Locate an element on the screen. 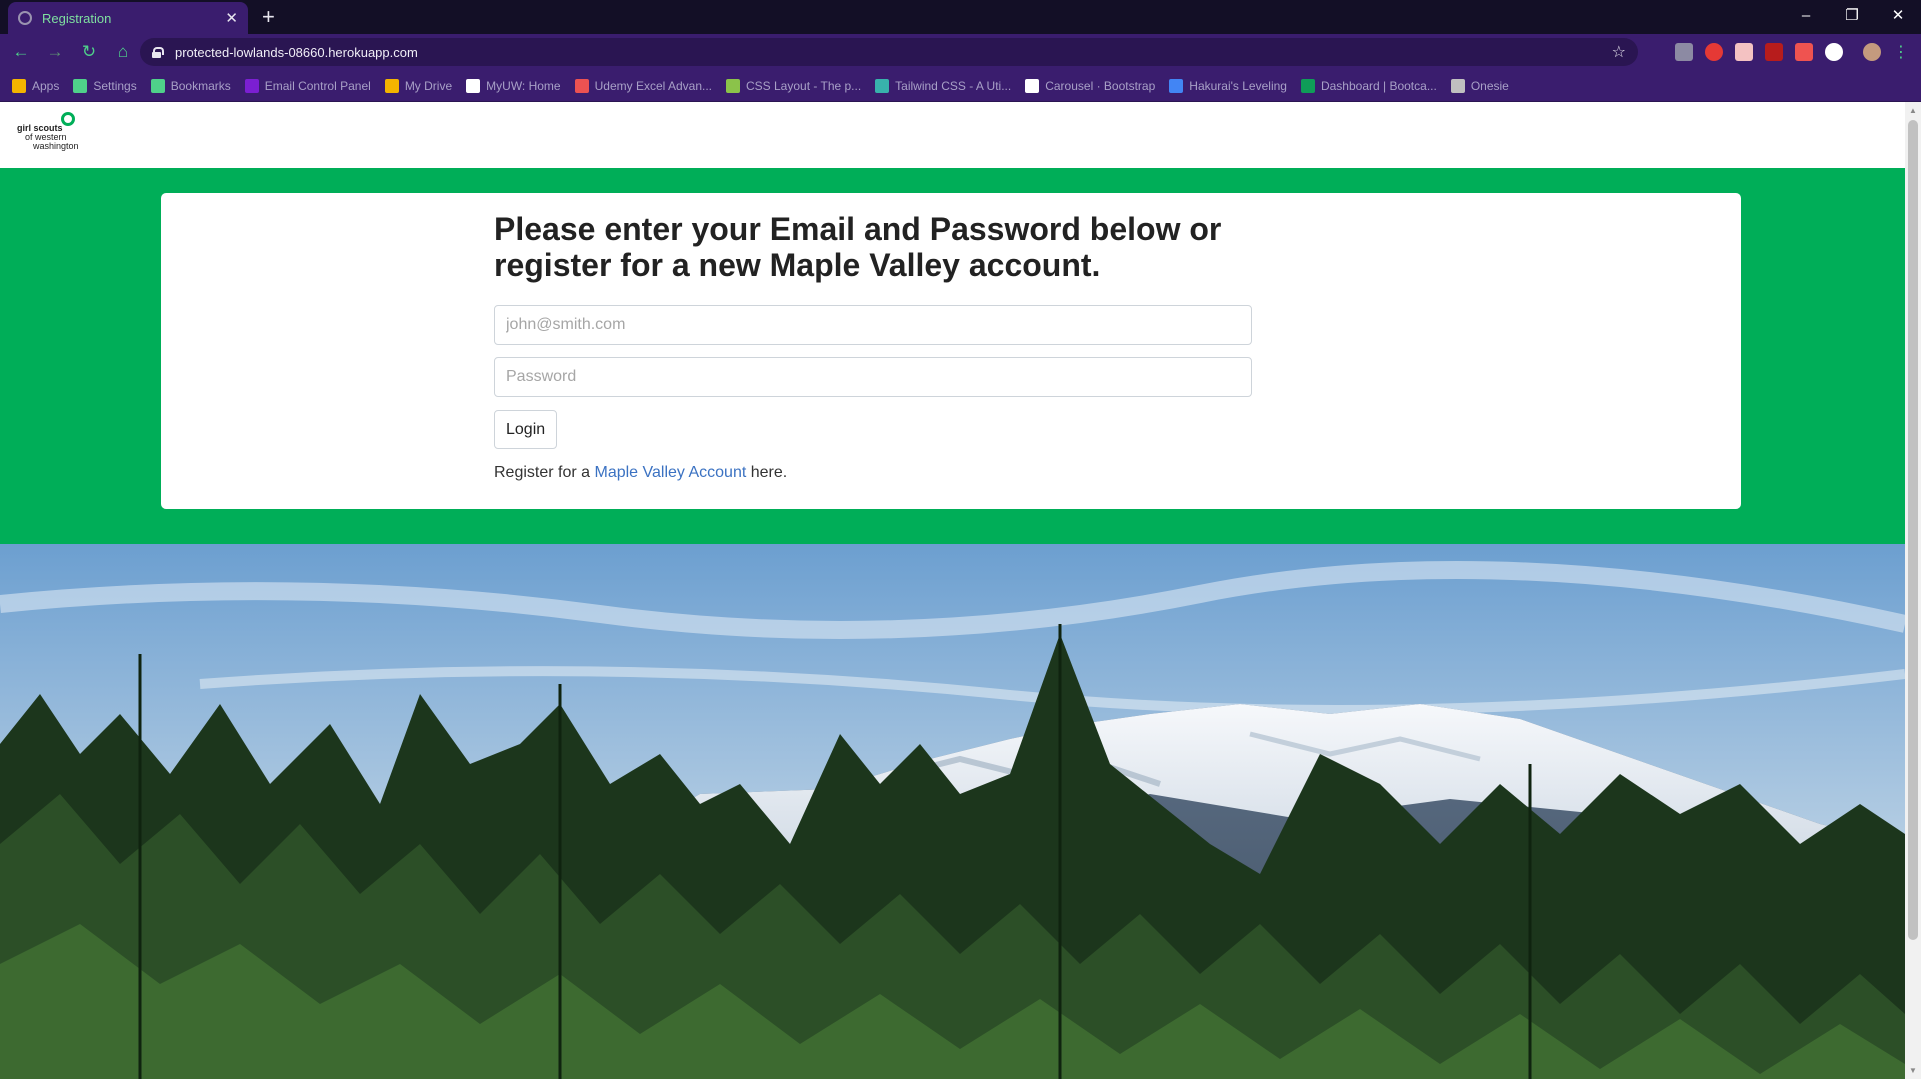 The width and height of the screenshot is (1921, 1079). tailwind-icon is located at coordinates (882, 85).